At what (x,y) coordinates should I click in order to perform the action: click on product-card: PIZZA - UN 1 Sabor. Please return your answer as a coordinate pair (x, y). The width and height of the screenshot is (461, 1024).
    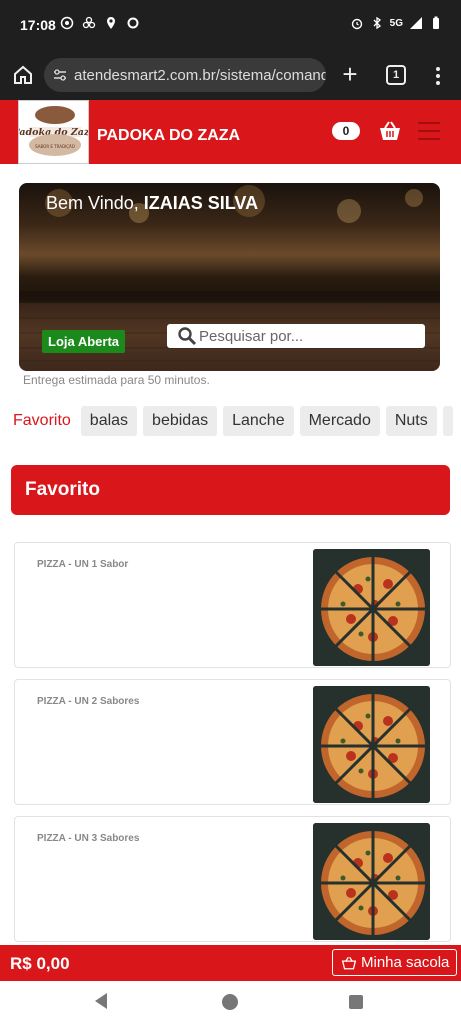
    Looking at the image, I should click on (232, 605).